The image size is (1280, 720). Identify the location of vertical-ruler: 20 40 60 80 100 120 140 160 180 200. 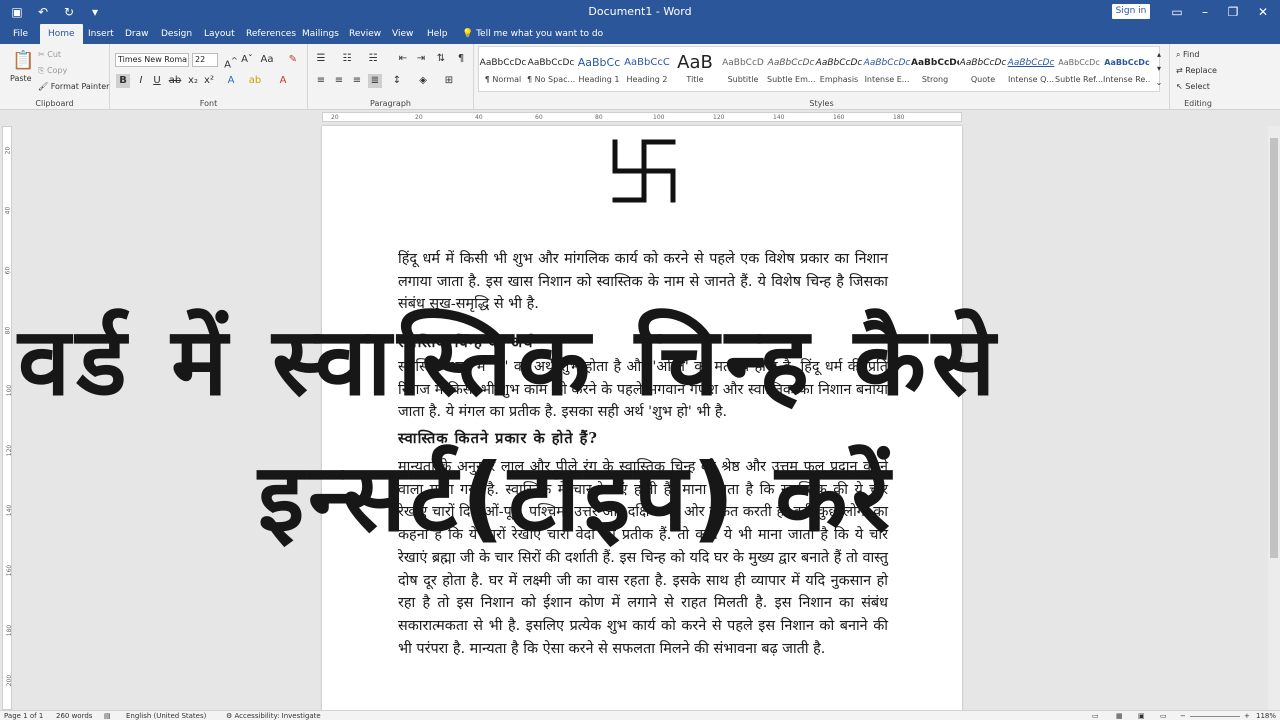
(8, 418).